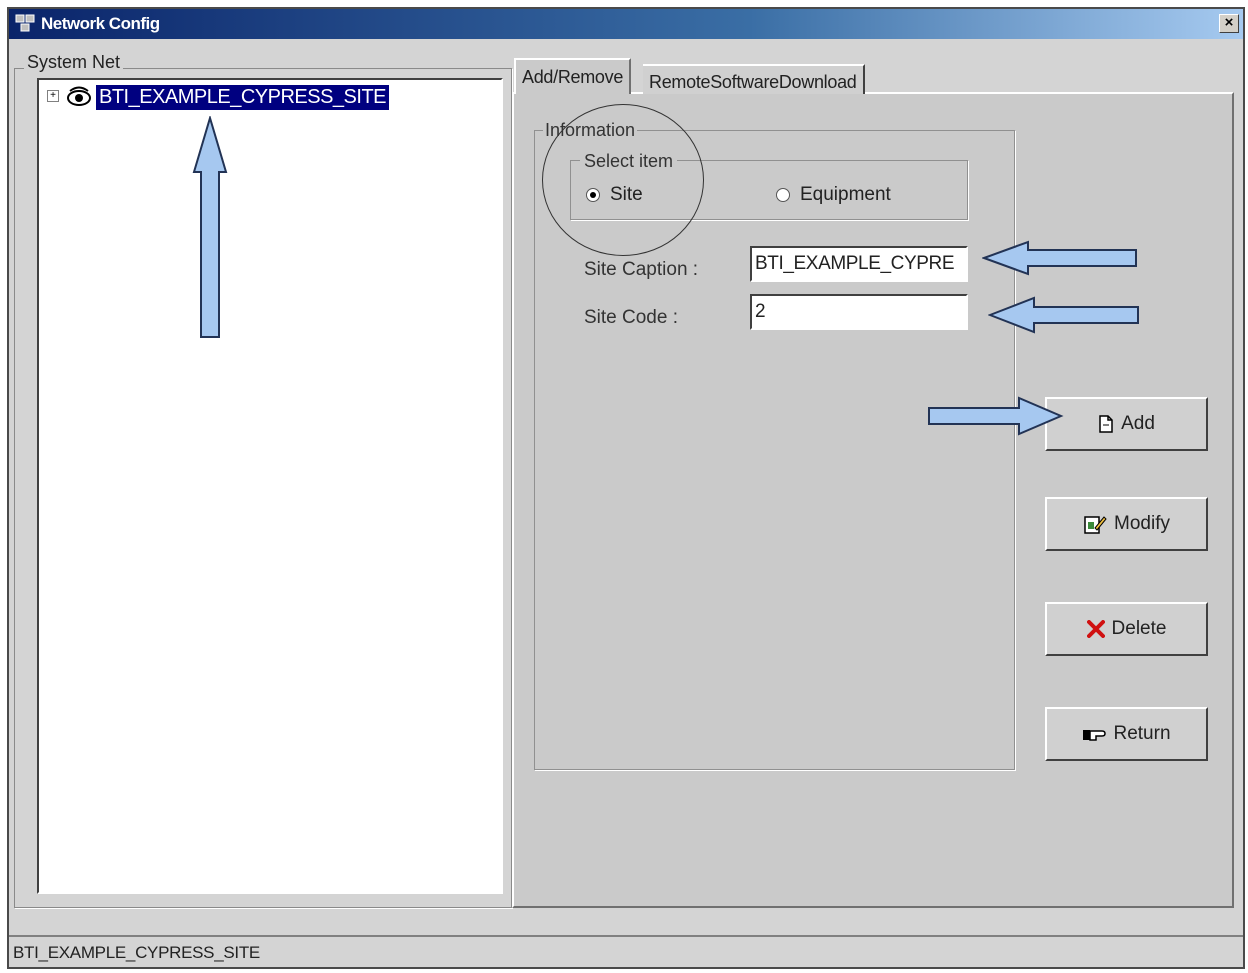 This screenshot has height=973, width=1248. I want to click on radio-equipment-indicator, so click(783, 195).